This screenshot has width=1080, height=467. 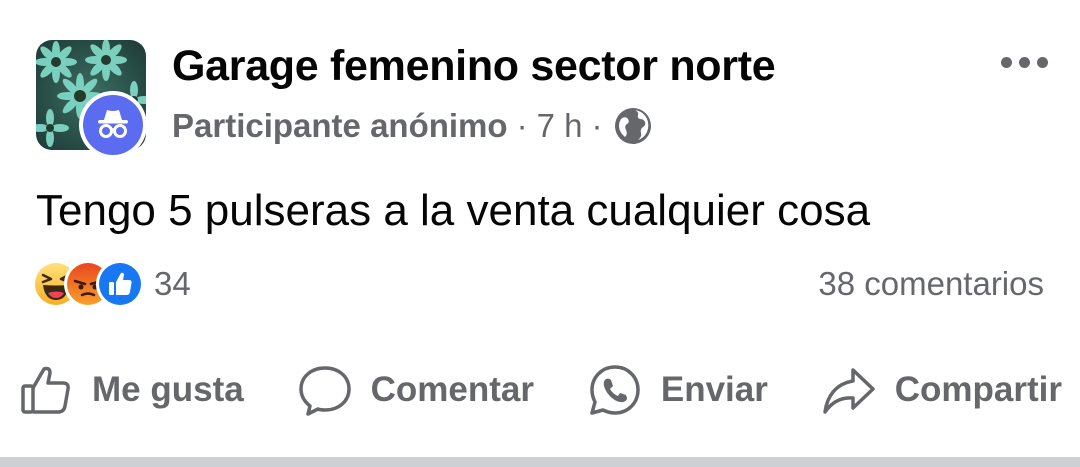 I want to click on anonymous-badge, so click(x=113, y=125).